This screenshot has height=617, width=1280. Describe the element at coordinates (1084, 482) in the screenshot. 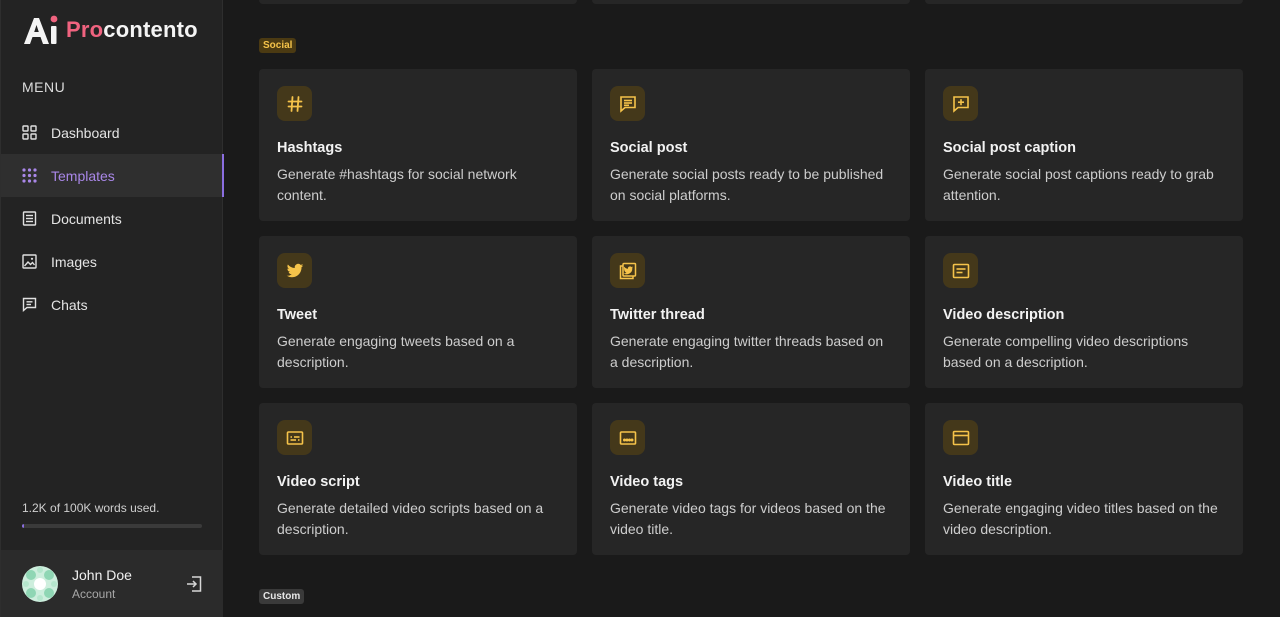

I see `card-title: Video title` at that location.